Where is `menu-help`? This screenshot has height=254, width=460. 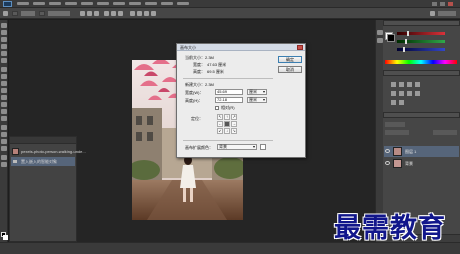
menu-help is located at coordinates (183, 3).